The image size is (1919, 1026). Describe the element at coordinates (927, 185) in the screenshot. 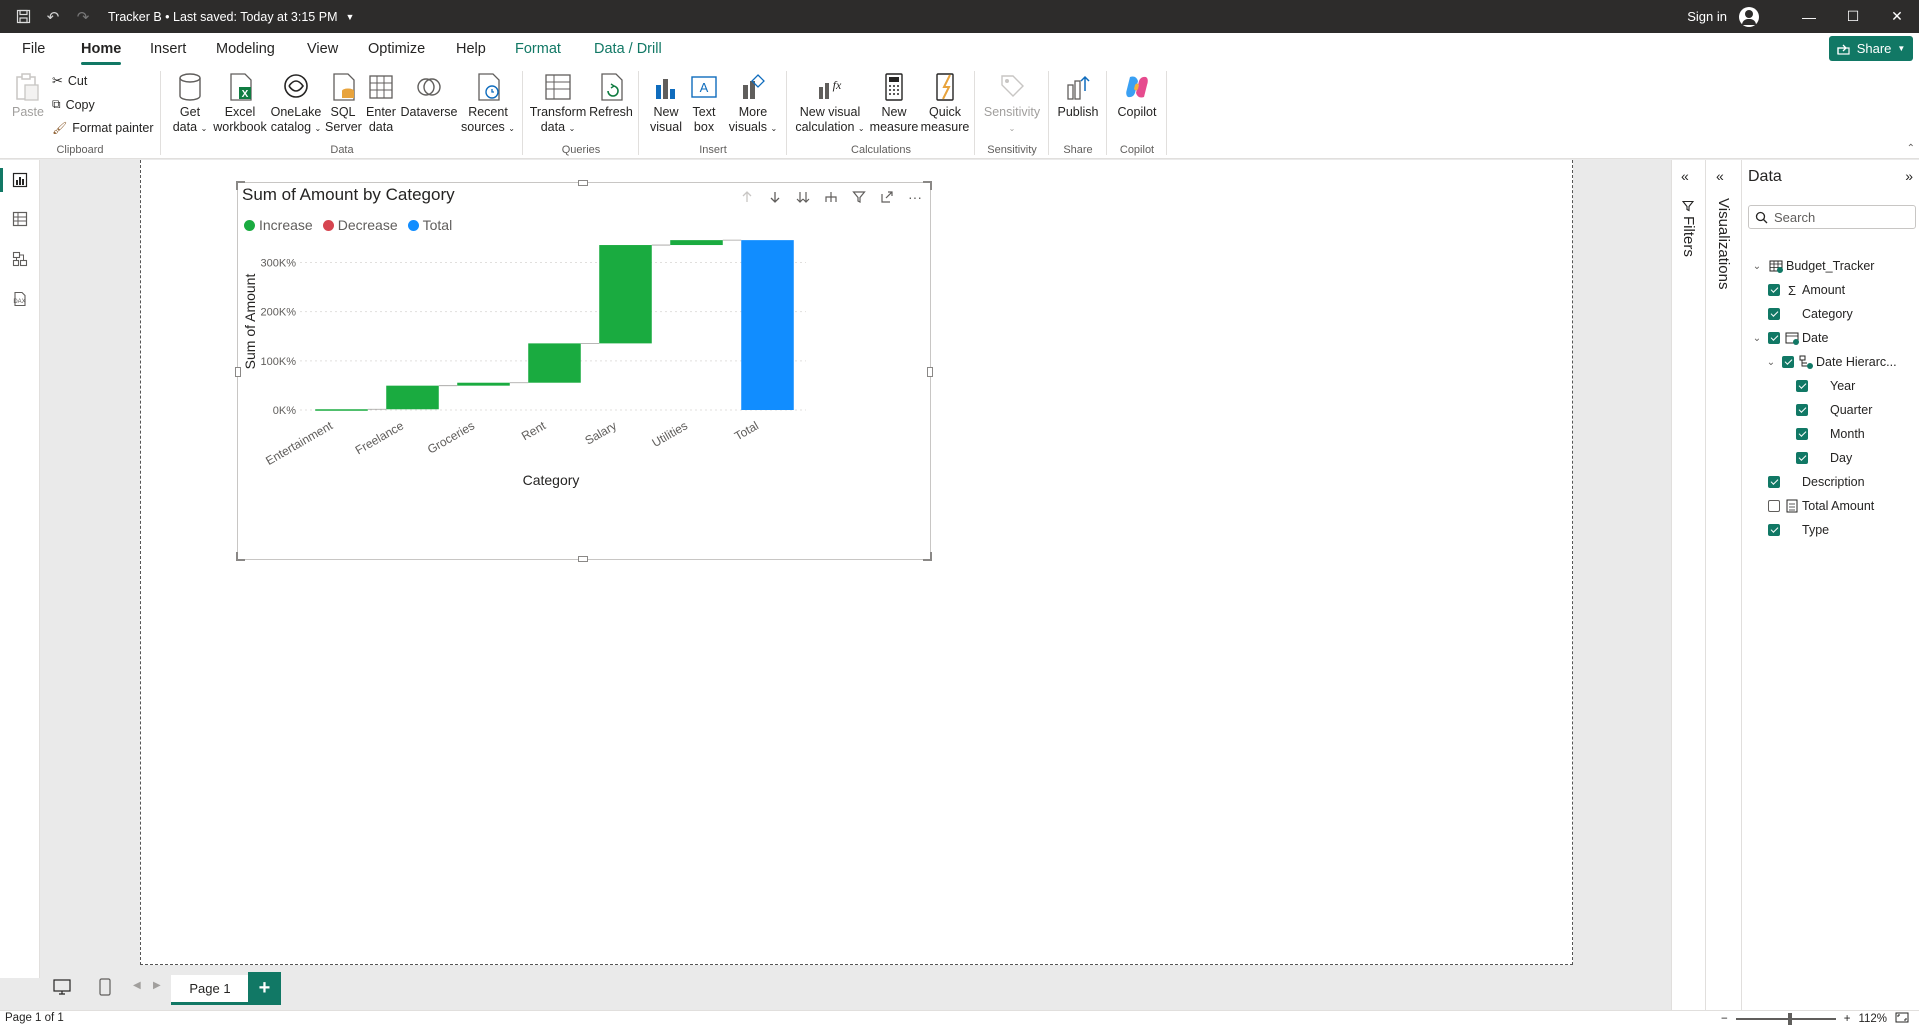

I see `resize-handle-top-right` at that location.